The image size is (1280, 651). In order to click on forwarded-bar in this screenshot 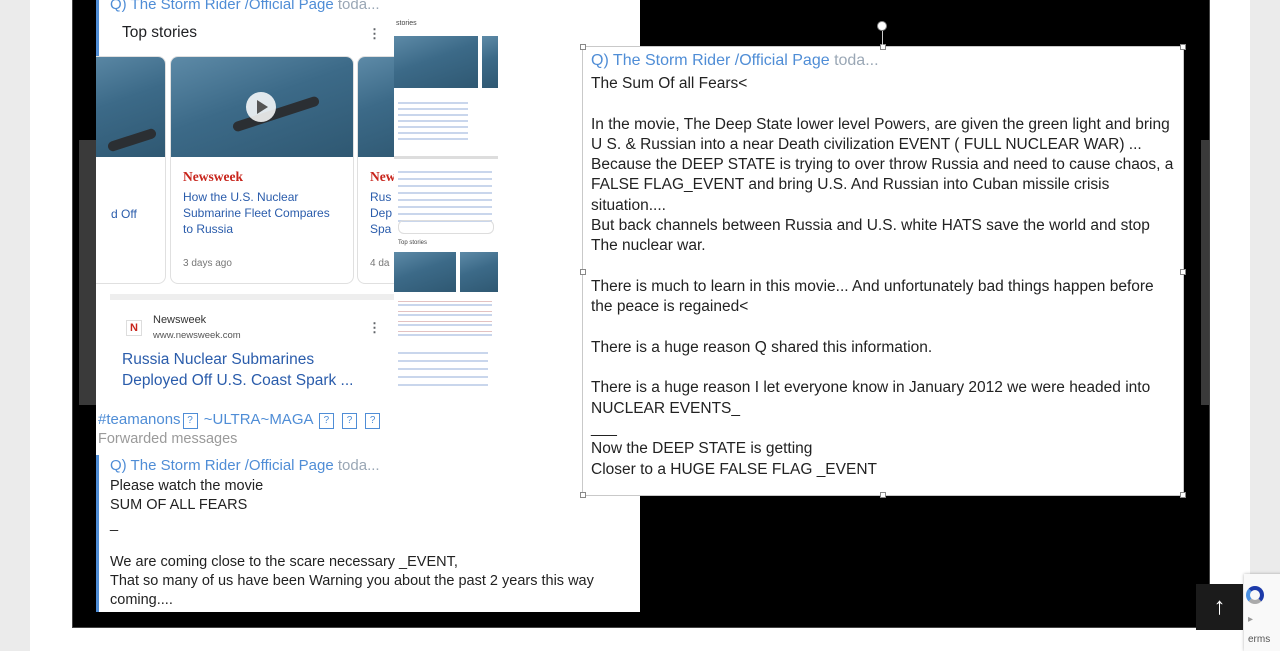, I will do `click(97, 533)`.